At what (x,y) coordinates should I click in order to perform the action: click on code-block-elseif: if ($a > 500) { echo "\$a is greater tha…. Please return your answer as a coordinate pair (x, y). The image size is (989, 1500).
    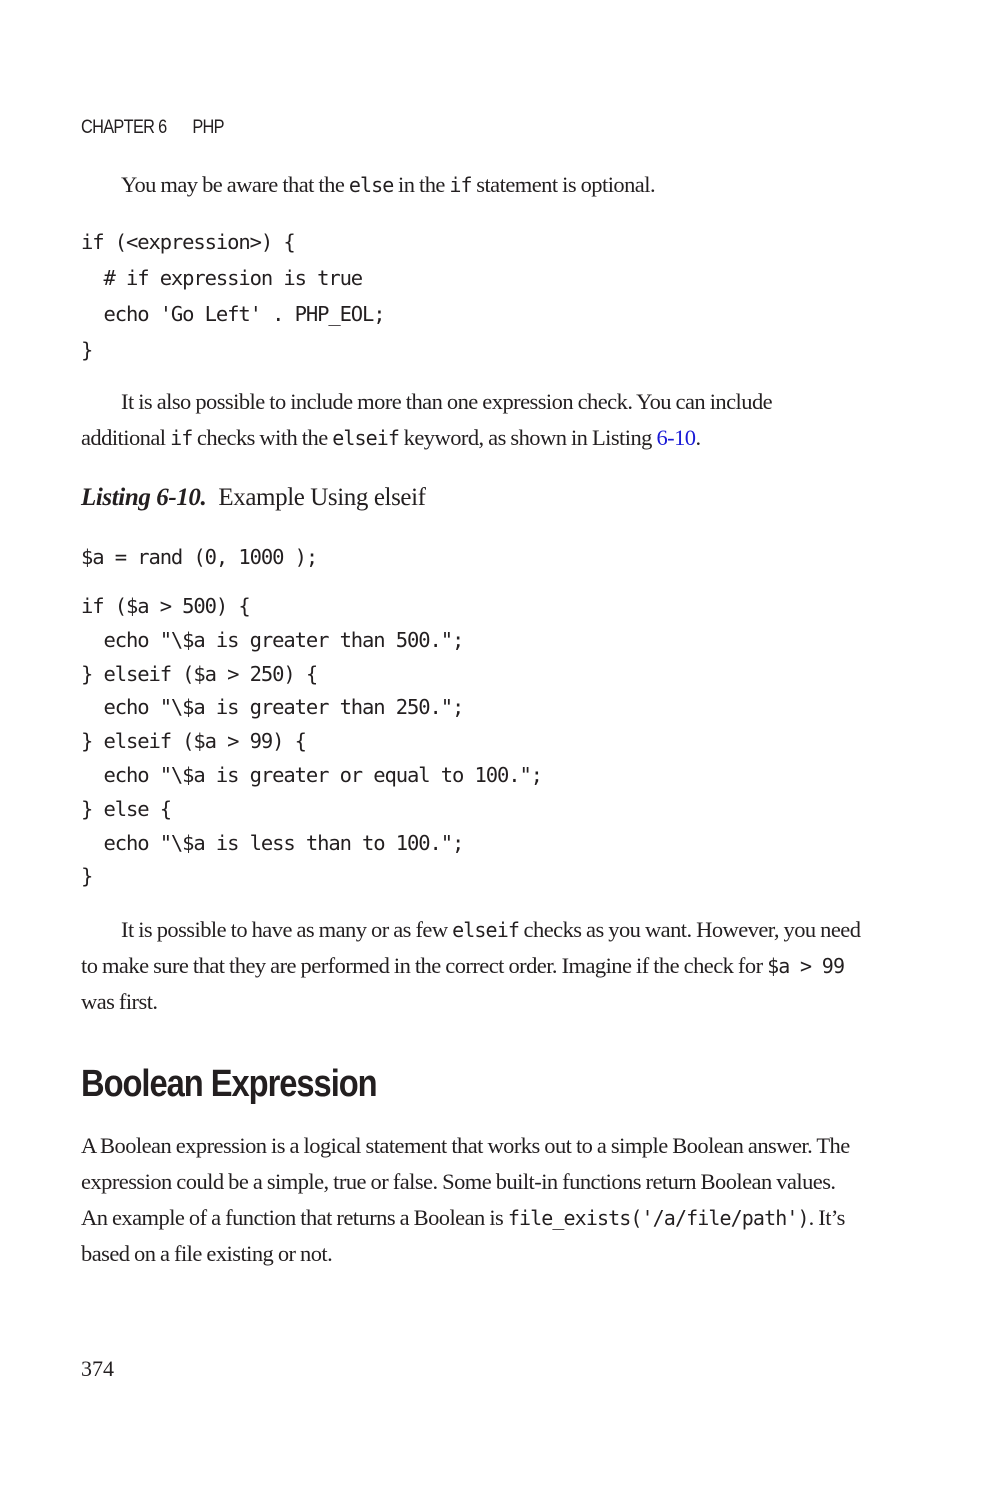
    Looking at the image, I should click on (312, 741).